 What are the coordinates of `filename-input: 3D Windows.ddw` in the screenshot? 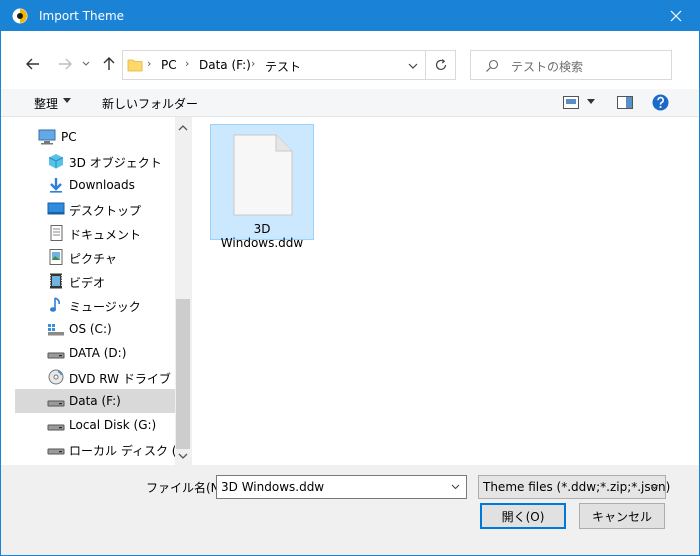 It's located at (341, 487).